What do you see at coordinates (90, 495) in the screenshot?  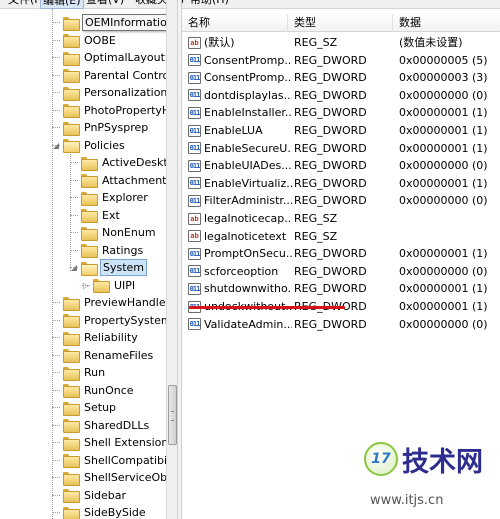 I see `tree-node: Sidebar` at bounding box center [90, 495].